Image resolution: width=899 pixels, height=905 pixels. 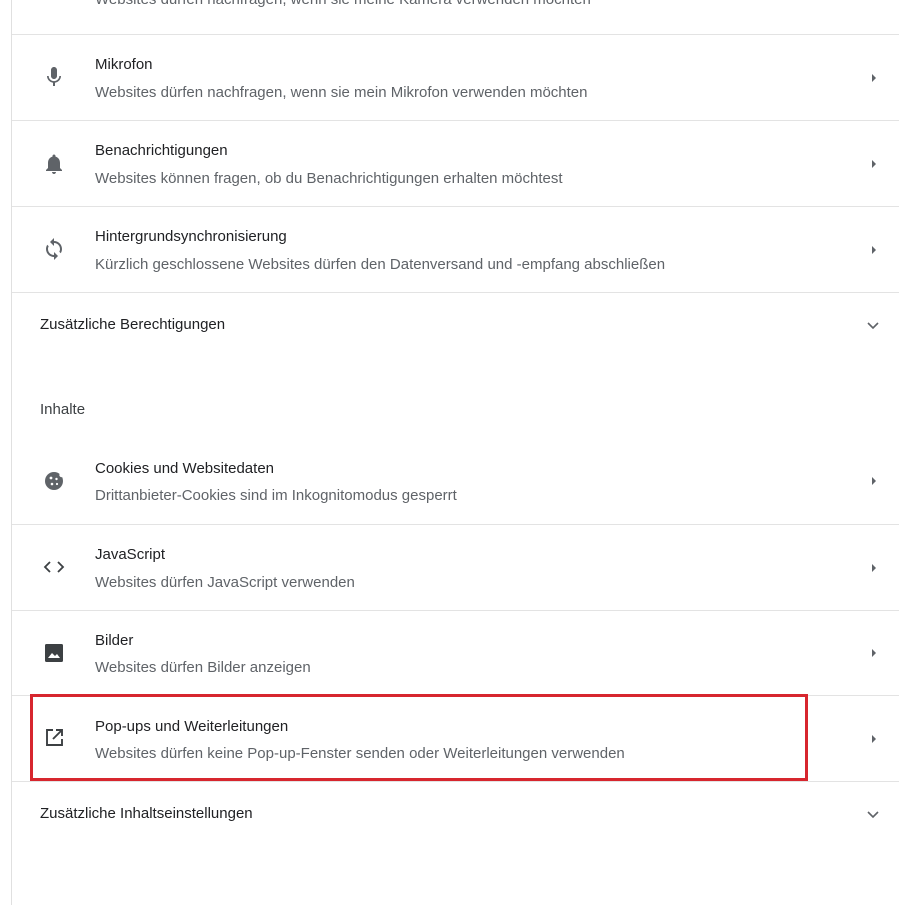 I want to click on settings-row-title: JavaScript, so click(x=130, y=554).